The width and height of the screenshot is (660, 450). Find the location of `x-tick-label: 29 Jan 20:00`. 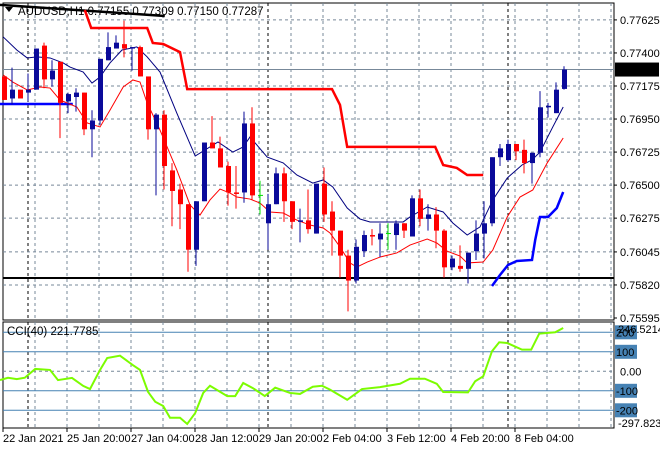

x-tick-label: 29 Jan 20:00 is located at coordinates (291, 439).